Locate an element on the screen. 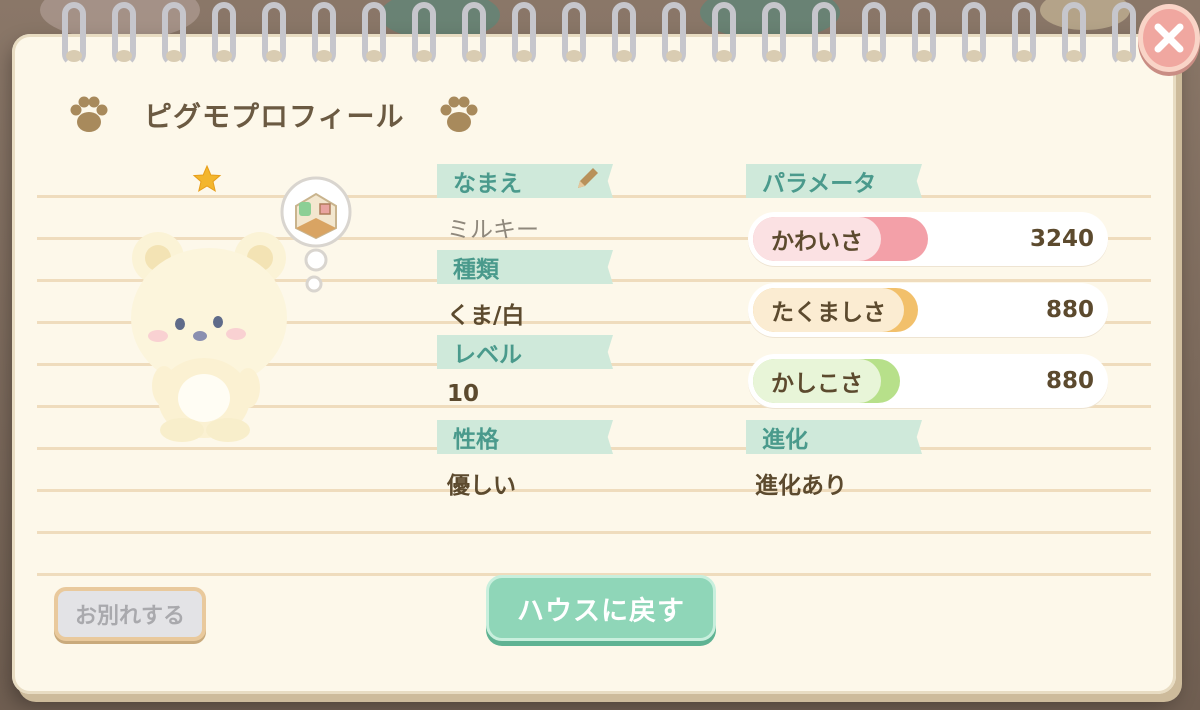  close-x-icon is located at coordinates (1169, 38).